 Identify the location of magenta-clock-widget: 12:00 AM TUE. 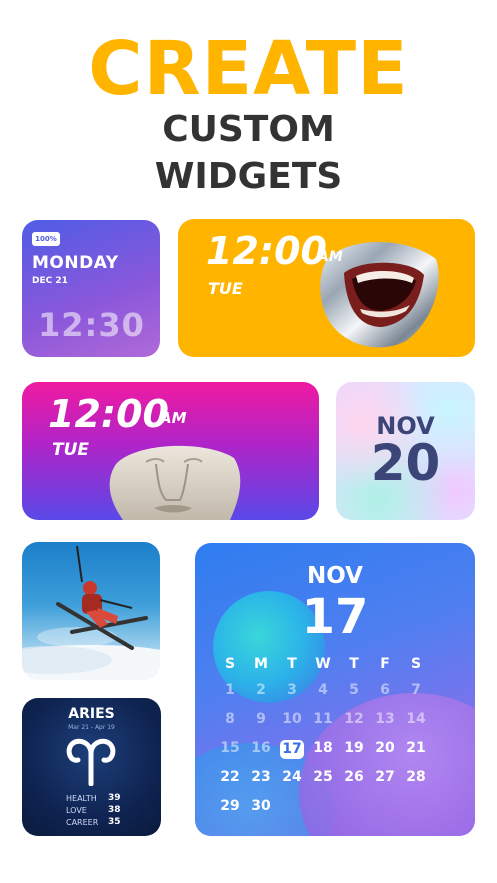
(170, 451).